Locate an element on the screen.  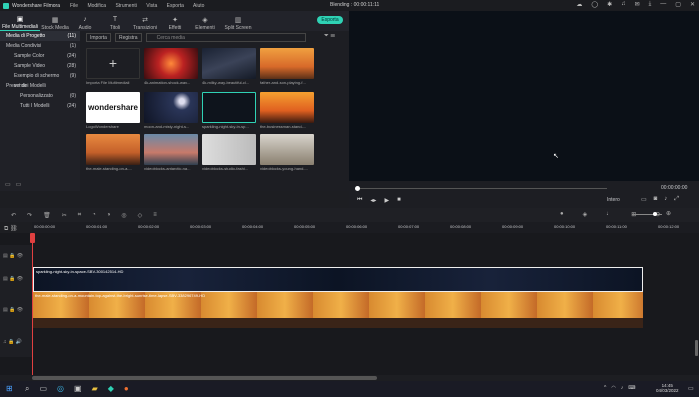
stabilize-icon: ◎ is located at coordinates (123, 215).